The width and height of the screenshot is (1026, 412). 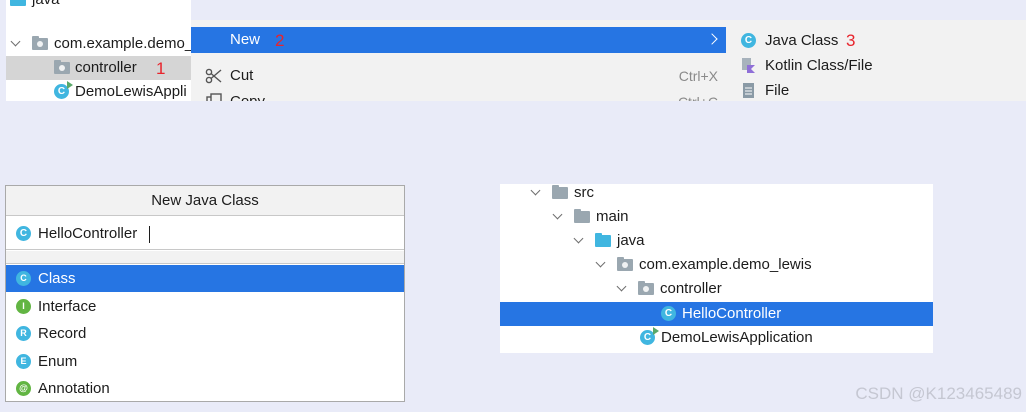 I want to click on kind-item-class: C Class, so click(x=205, y=278).